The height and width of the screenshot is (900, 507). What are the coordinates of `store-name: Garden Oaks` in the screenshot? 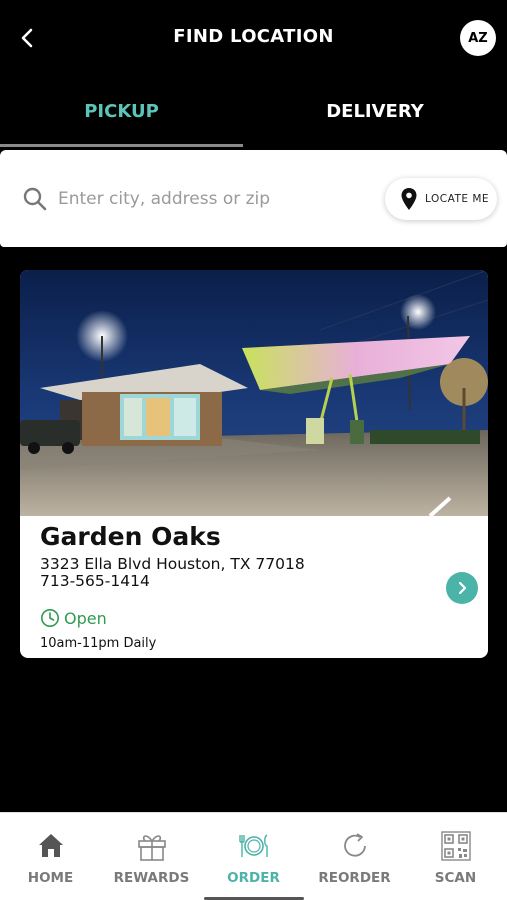 It's located at (130, 536).